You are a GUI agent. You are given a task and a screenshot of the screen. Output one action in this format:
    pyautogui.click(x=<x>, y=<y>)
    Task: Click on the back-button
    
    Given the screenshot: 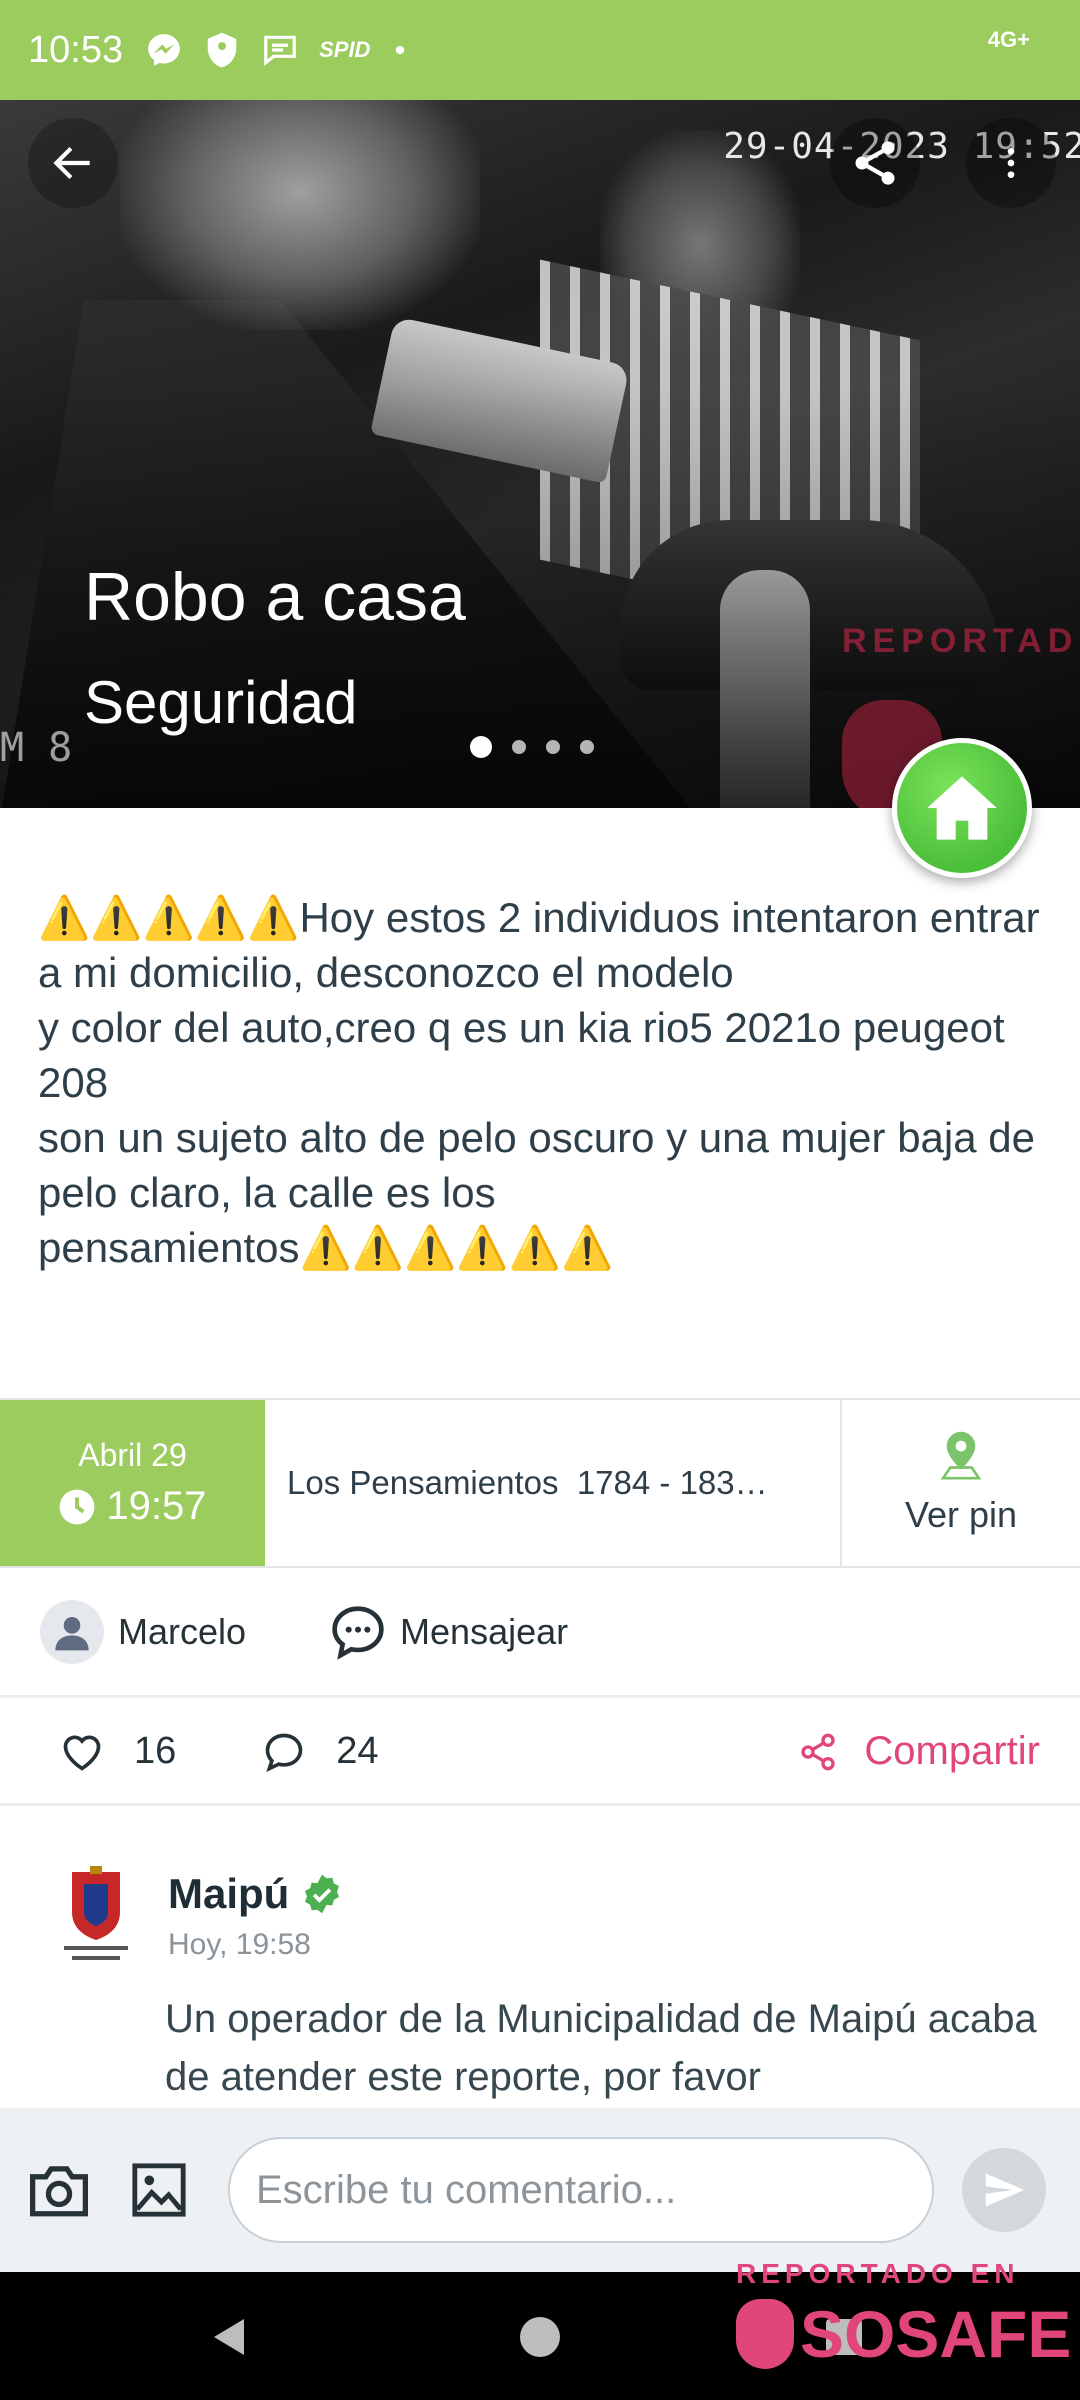 What is the action you would take?
    pyautogui.click(x=73, y=163)
    